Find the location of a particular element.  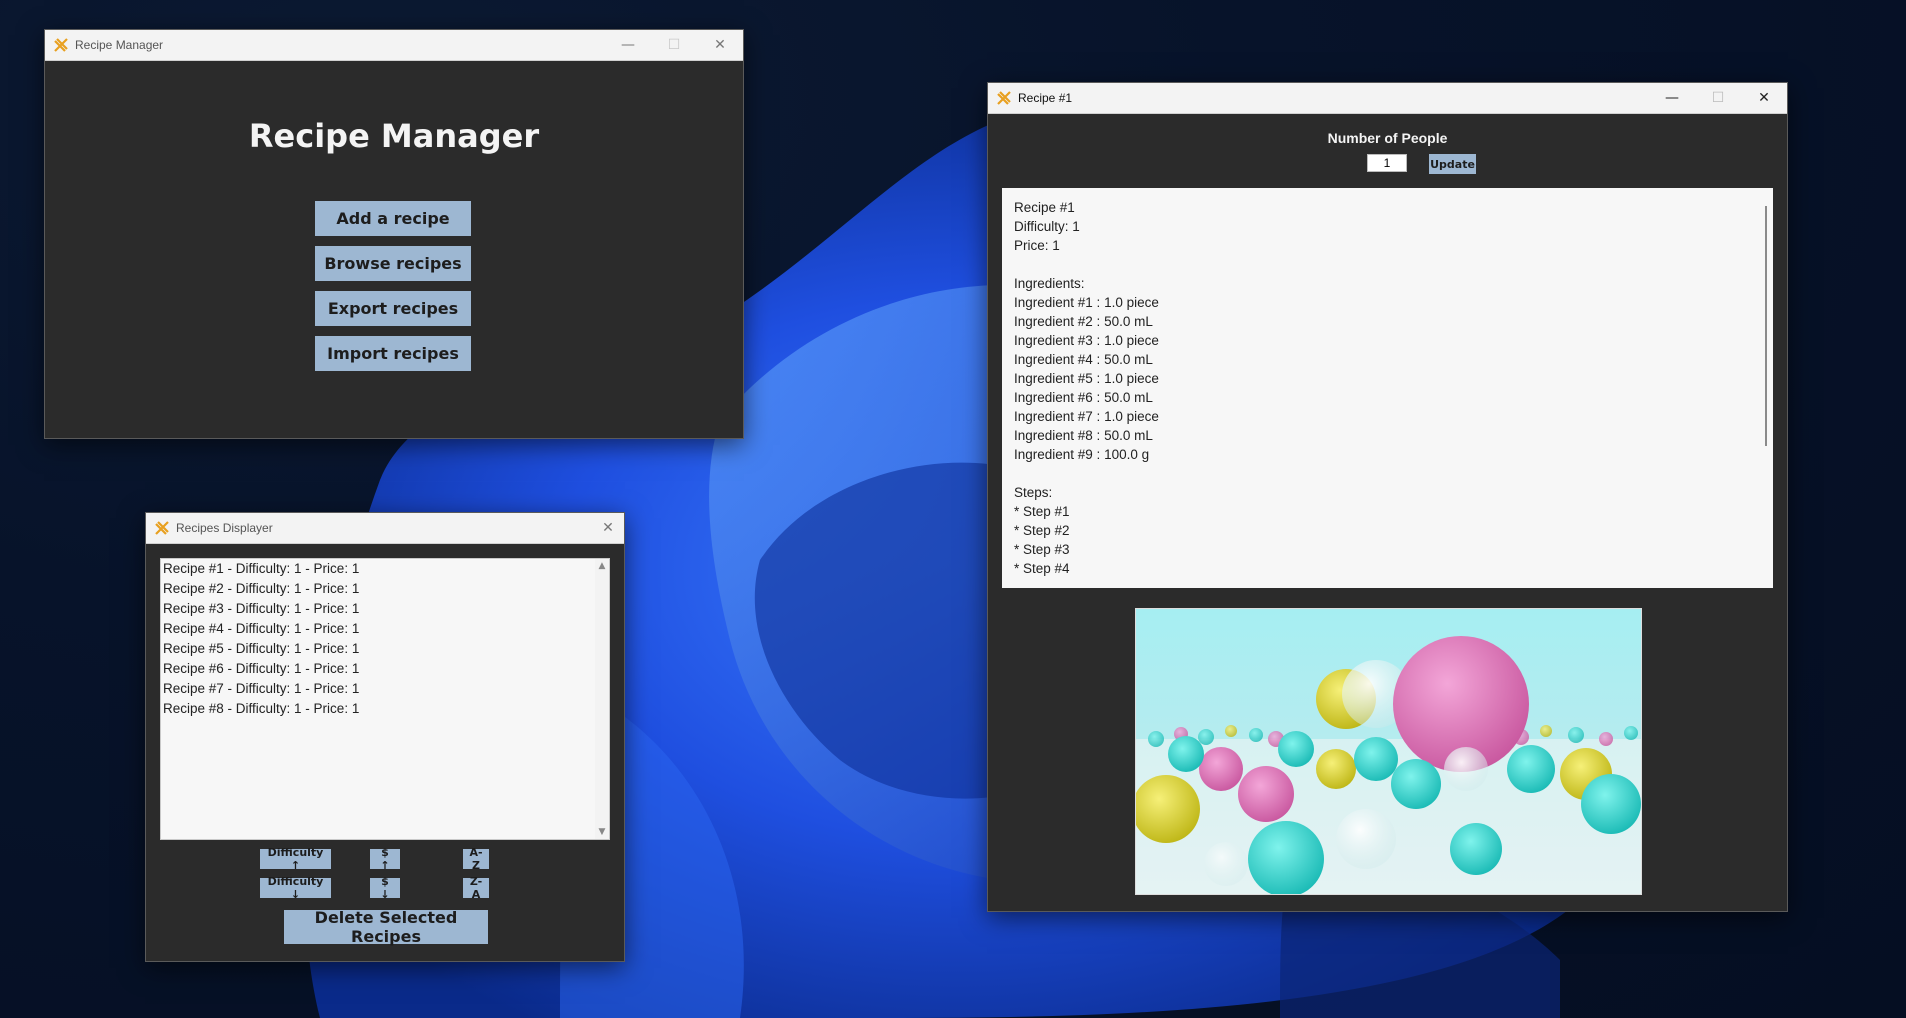

recipe-text-line: Ingredient #7 : 1.0 piece is located at coordinates (1086, 416).